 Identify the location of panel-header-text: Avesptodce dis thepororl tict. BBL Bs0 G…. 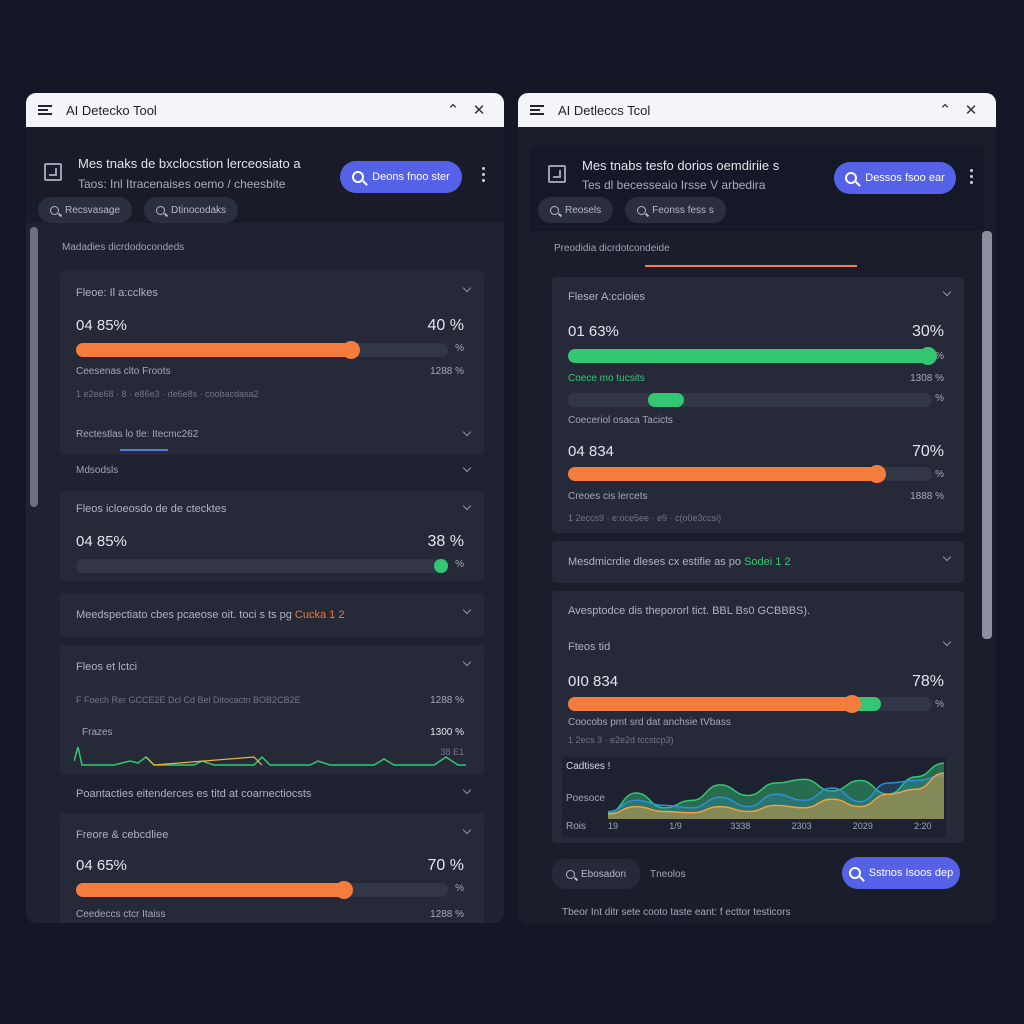
(689, 611).